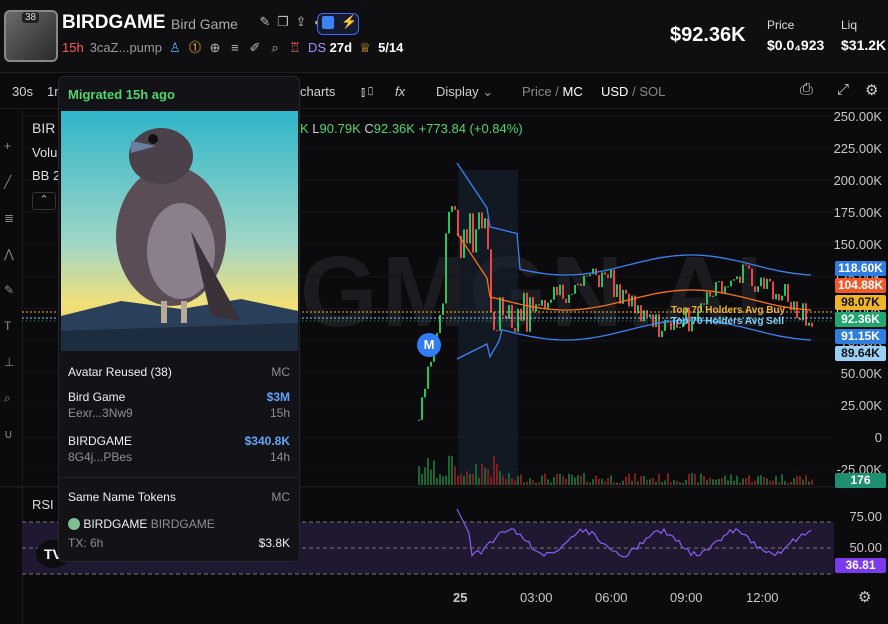 The image size is (888, 624). What do you see at coordinates (864, 597) in the screenshot?
I see `axis-settings-icon: ⚙` at bounding box center [864, 597].